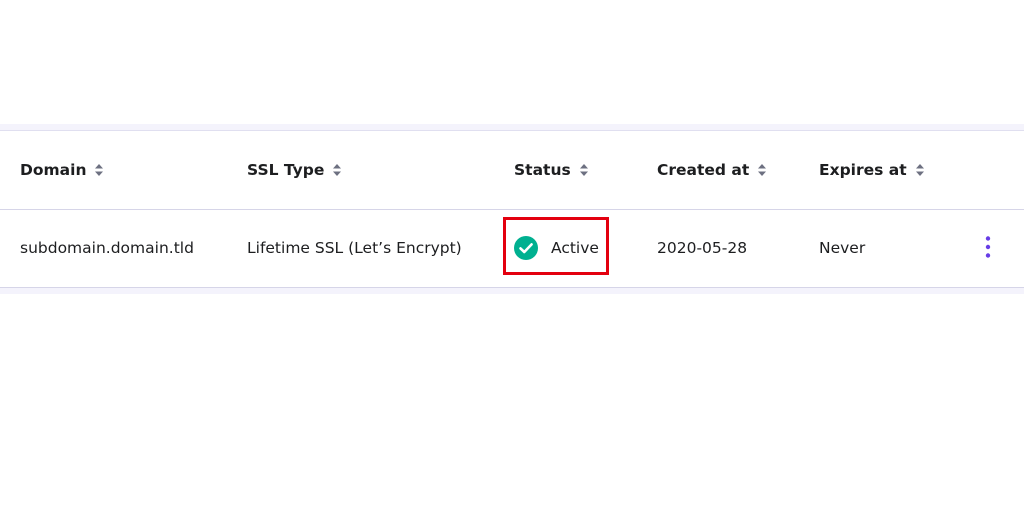 This screenshot has height=512, width=1024. What do you see at coordinates (575, 248) in the screenshot?
I see `status-label: Active` at bounding box center [575, 248].